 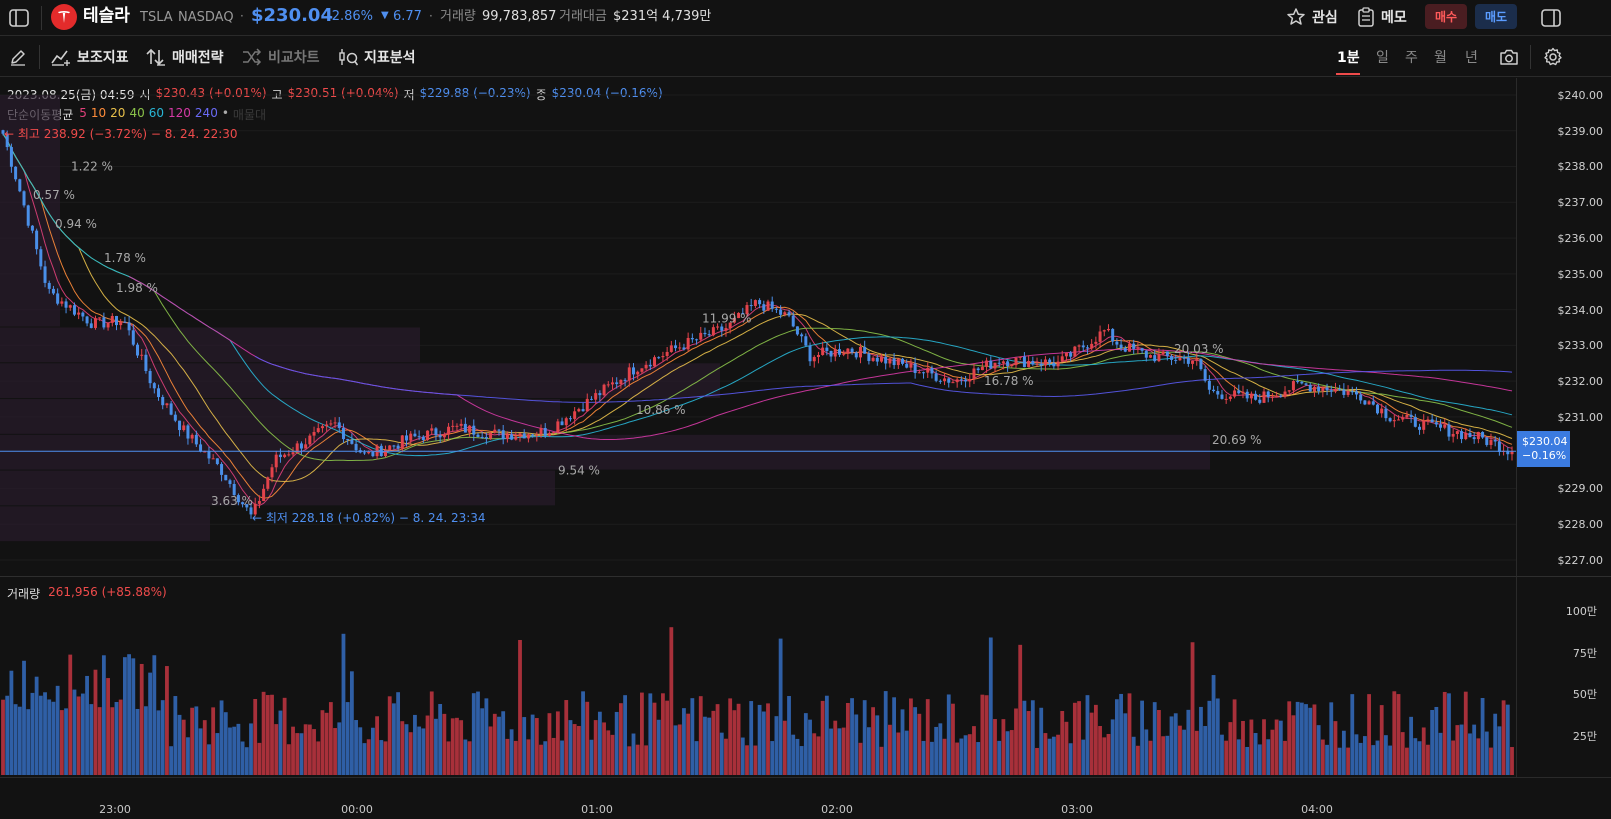 What do you see at coordinates (1446, 16) in the screenshot?
I see `buy-button: 매수` at bounding box center [1446, 16].